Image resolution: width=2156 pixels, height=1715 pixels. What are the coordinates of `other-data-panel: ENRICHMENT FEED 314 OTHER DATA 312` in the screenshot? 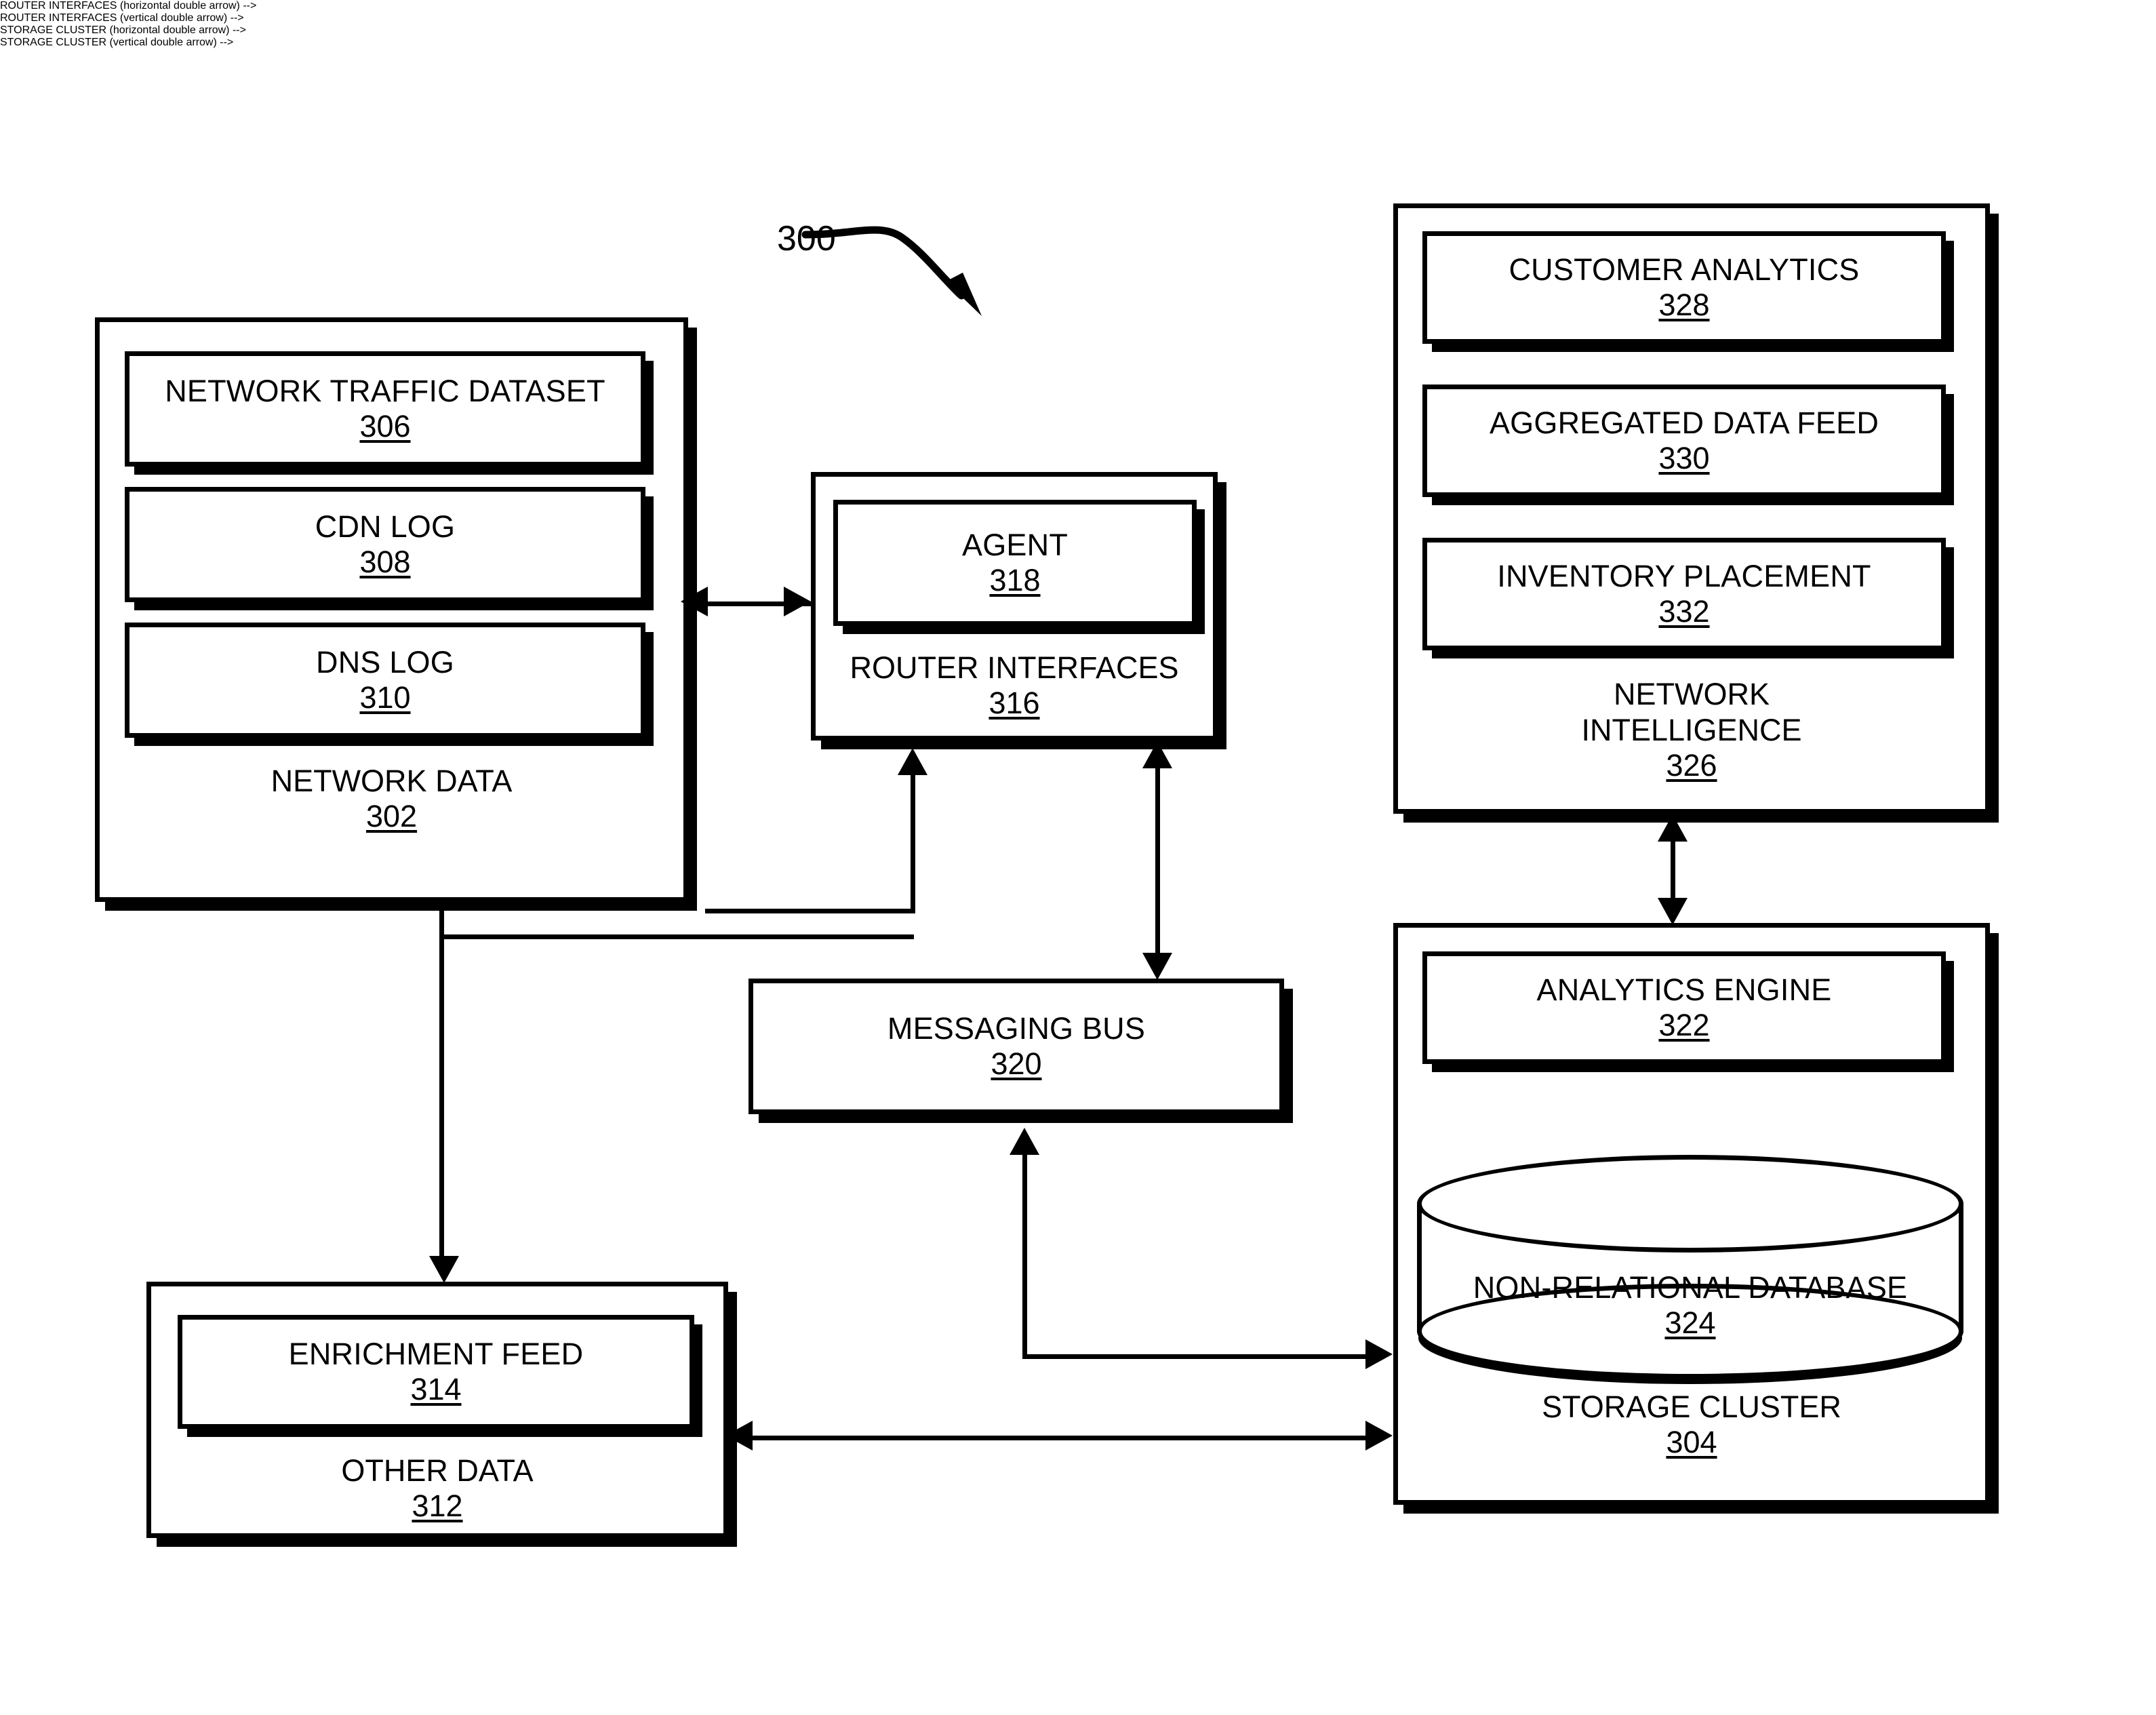 It's located at (437, 1410).